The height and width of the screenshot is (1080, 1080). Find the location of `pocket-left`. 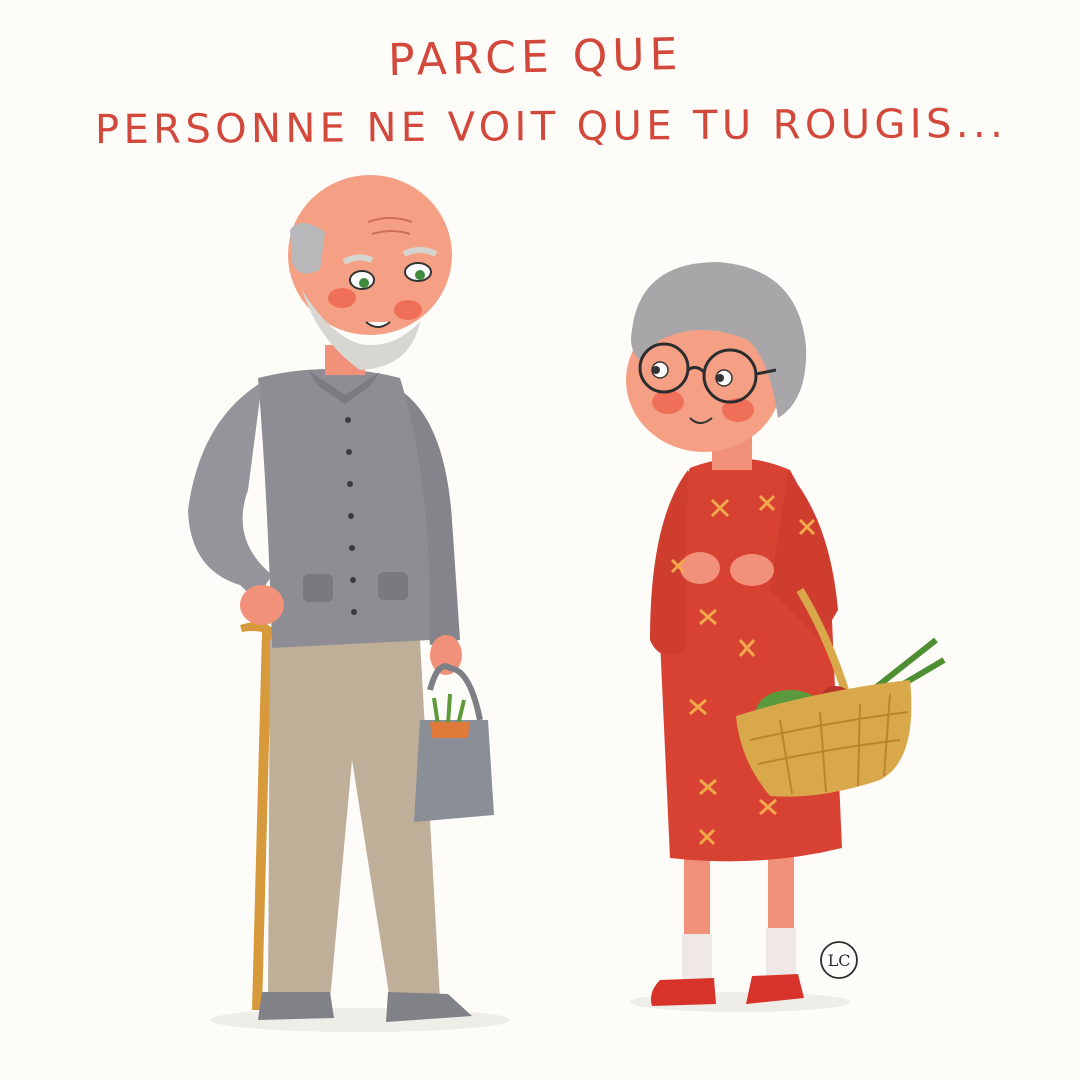

pocket-left is located at coordinates (318, 588).